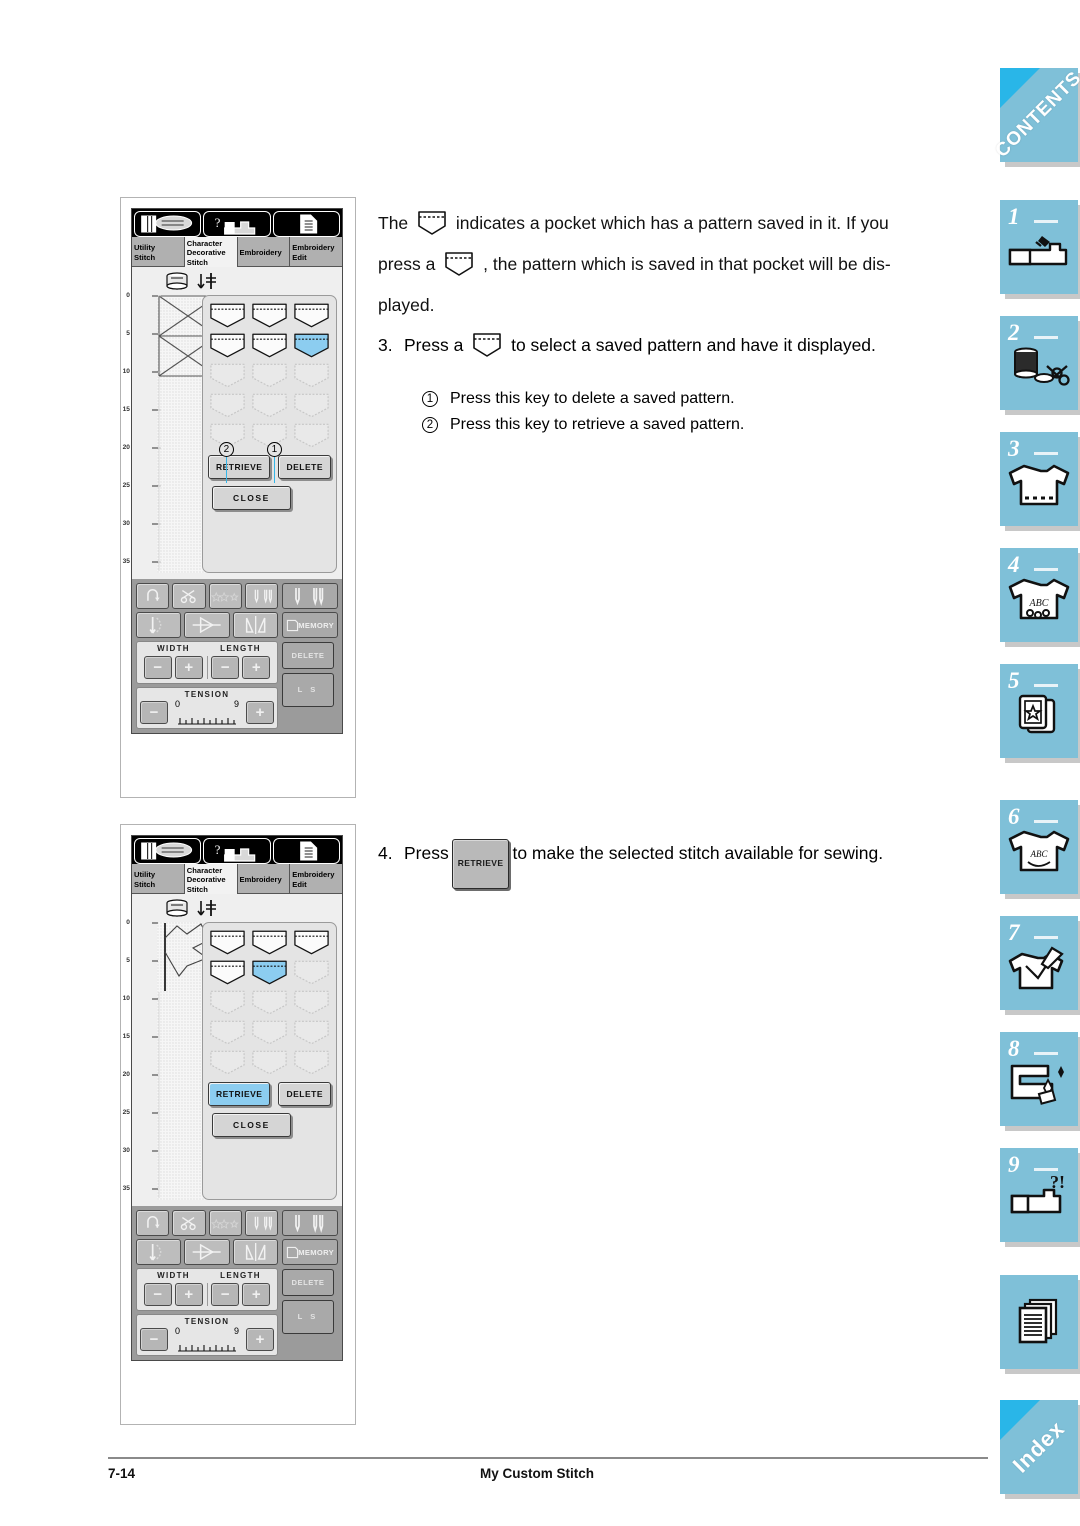 This screenshot has width=1080, height=1526. I want to click on sidebar-item-contents: CONTENTS, so click(1035, 114).